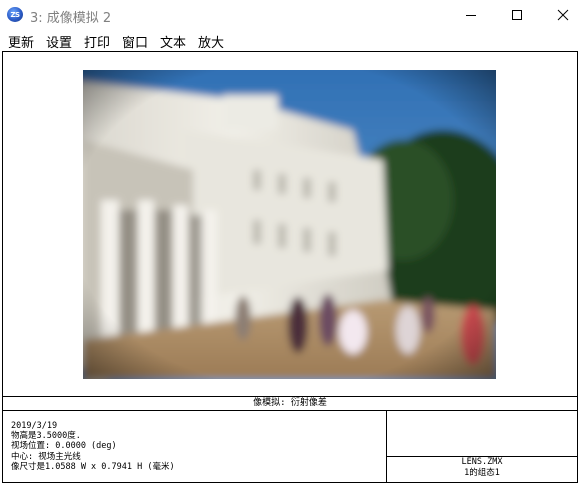 This screenshot has height=485, width=586. What do you see at coordinates (293, 15) in the screenshot?
I see `title-bar: ZS 3: 成像模拟 2` at bounding box center [293, 15].